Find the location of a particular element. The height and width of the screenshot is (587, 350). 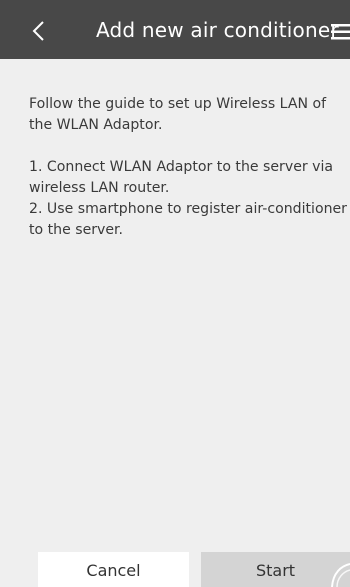

chevron-left-icon is located at coordinates (38, 31).